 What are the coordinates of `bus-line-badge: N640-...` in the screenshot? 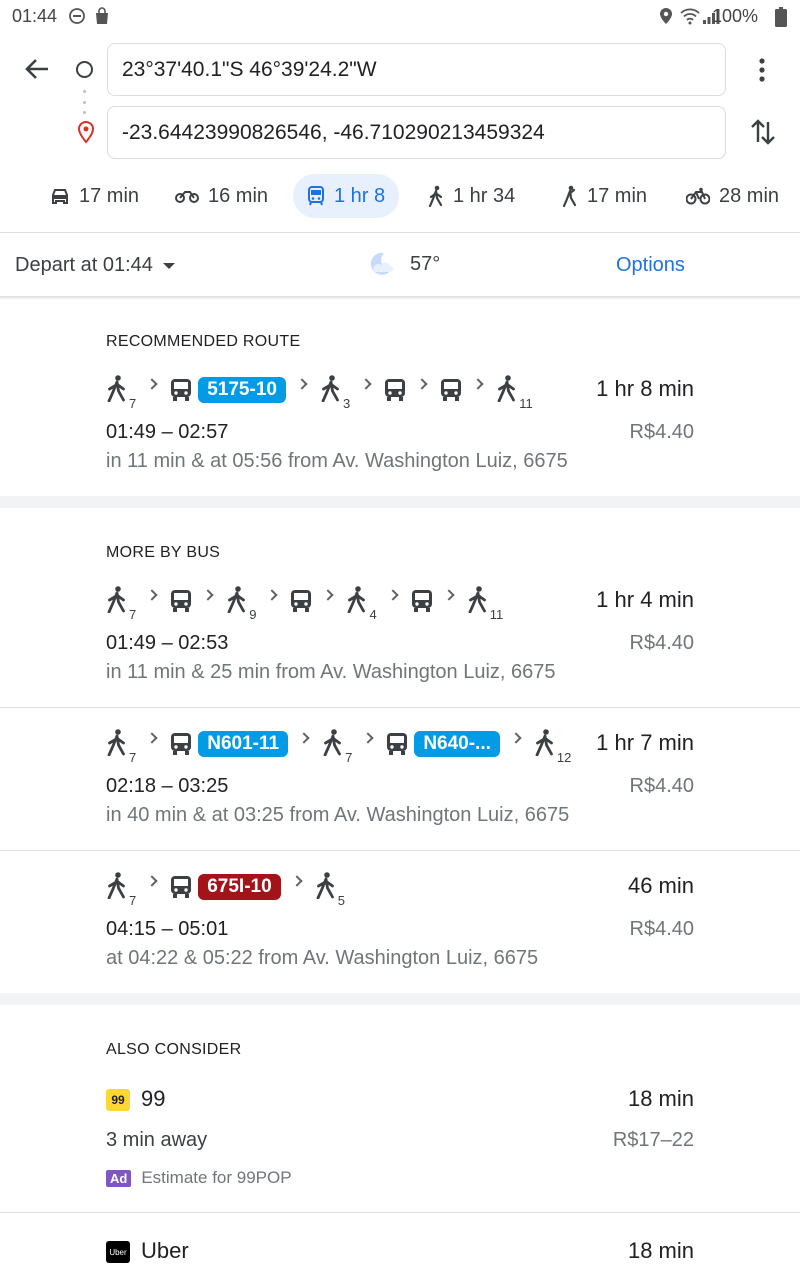 It's located at (457, 744).